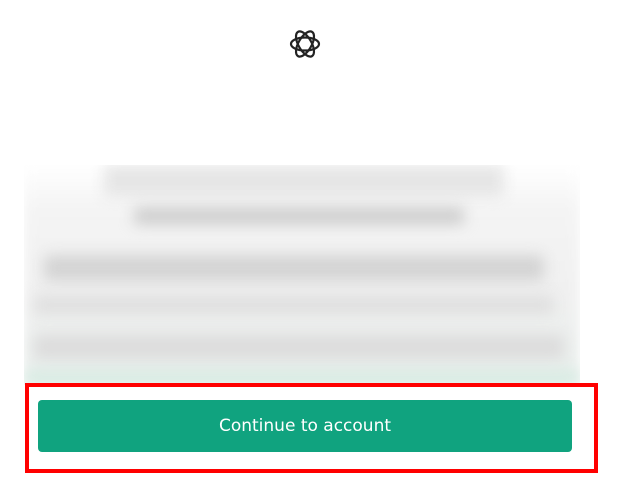 Image resolution: width=624 pixels, height=499 pixels. I want to click on continue-to-account-button: Continue to account, so click(305, 426).